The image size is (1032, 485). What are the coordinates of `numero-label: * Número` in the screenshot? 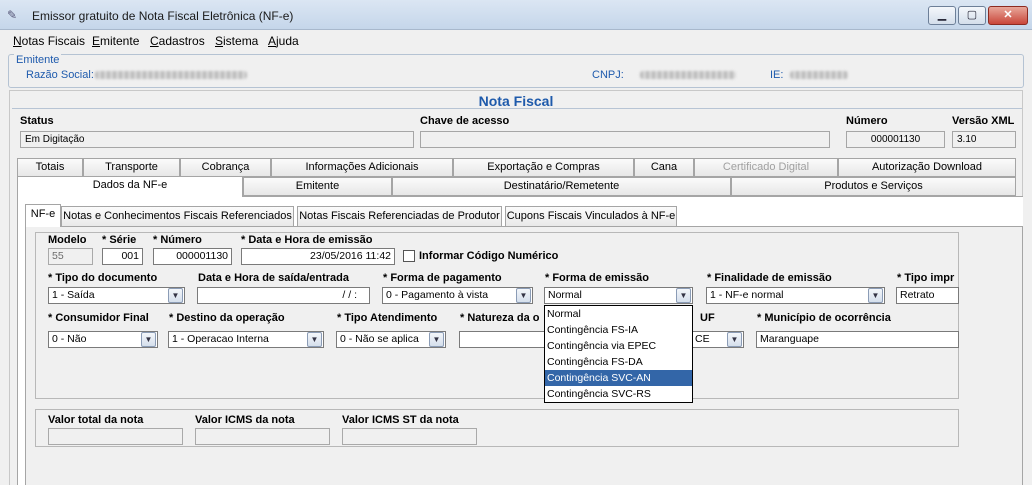 It's located at (177, 240).